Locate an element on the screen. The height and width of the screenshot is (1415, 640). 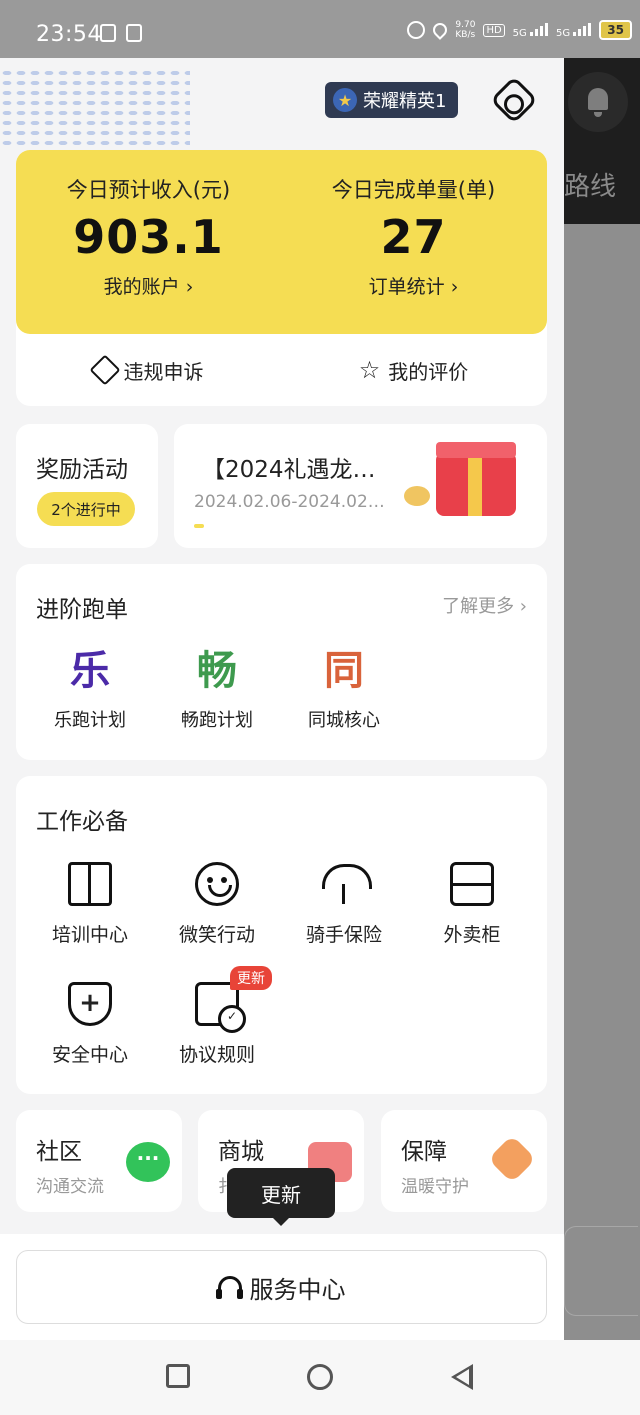
service-center-button: 服务中心 is located at coordinates (281, 1287).